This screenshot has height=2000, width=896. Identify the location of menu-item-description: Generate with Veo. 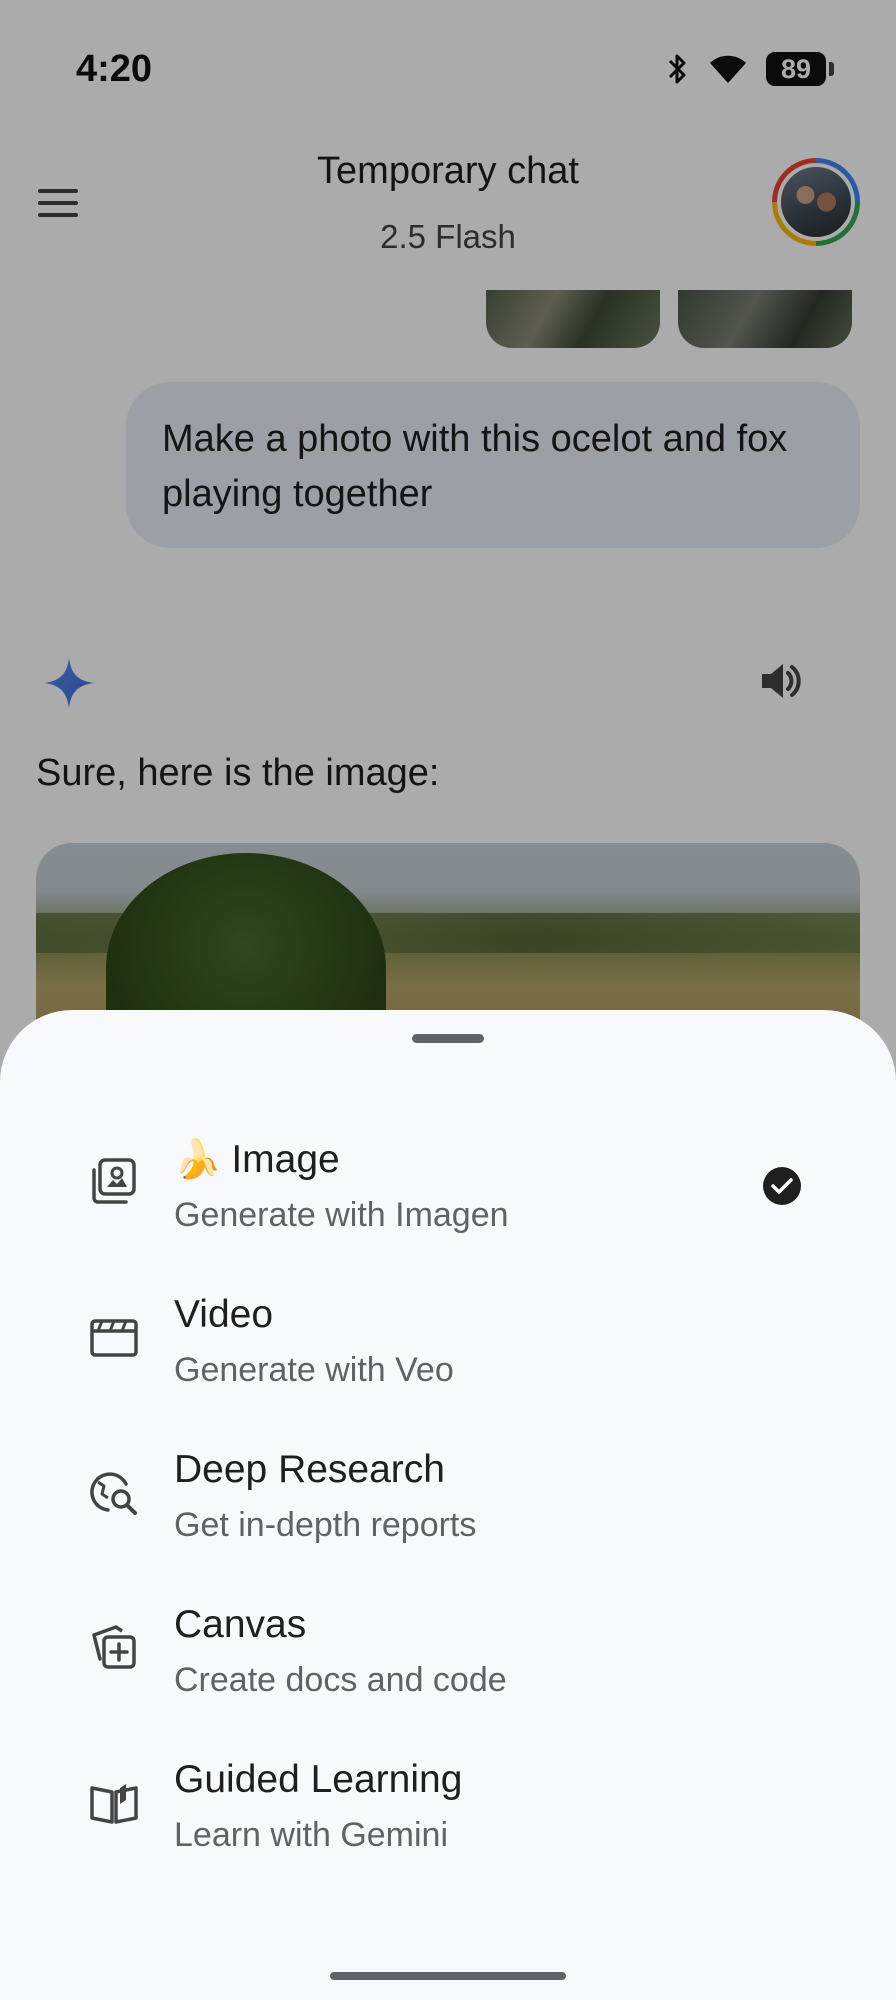
(314, 1370).